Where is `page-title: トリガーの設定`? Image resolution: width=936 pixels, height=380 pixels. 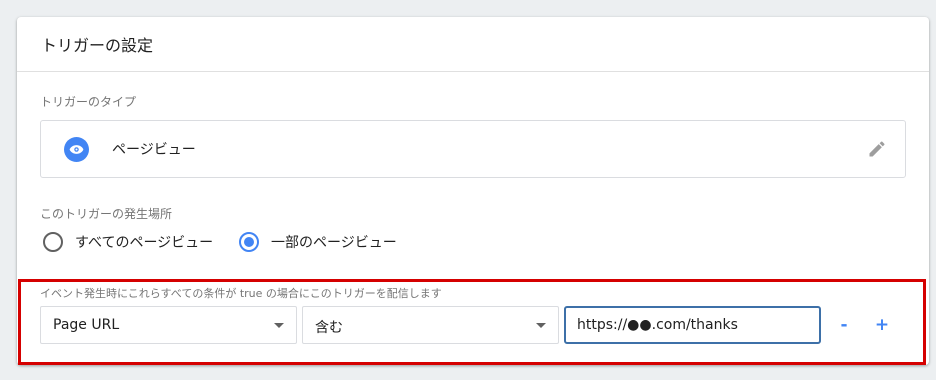 page-title: トリガーの設定 is located at coordinates (97, 45).